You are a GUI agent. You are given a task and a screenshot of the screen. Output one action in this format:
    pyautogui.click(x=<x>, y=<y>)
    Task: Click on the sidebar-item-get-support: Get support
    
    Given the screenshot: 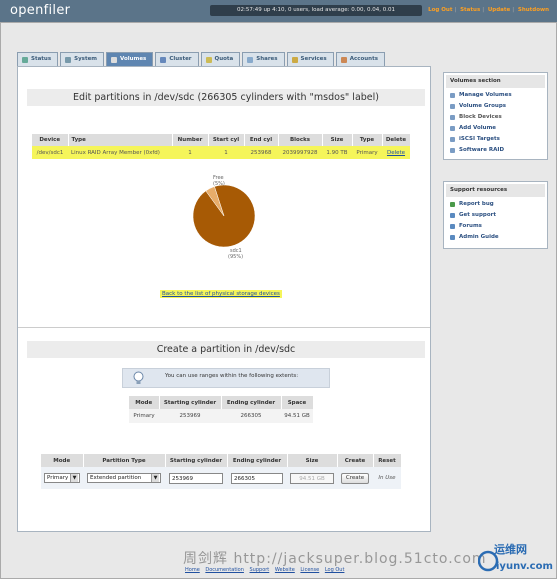 What is the action you would take?
    pyautogui.click(x=495, y=215)
    